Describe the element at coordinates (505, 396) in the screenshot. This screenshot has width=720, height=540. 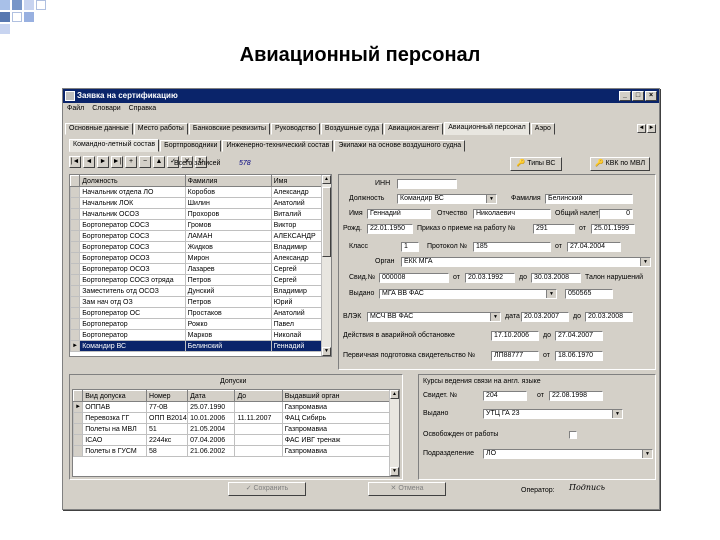
I see `course-cert-field: 204` at that location.